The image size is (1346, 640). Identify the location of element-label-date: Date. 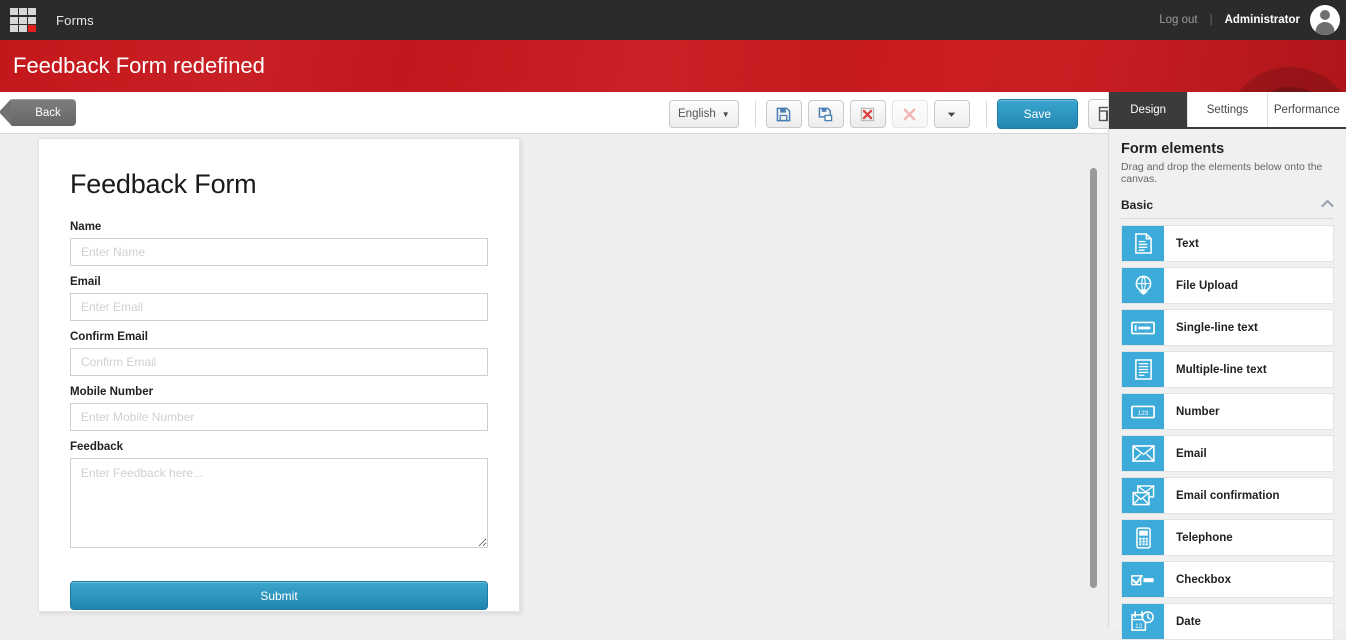
(1188, 621).